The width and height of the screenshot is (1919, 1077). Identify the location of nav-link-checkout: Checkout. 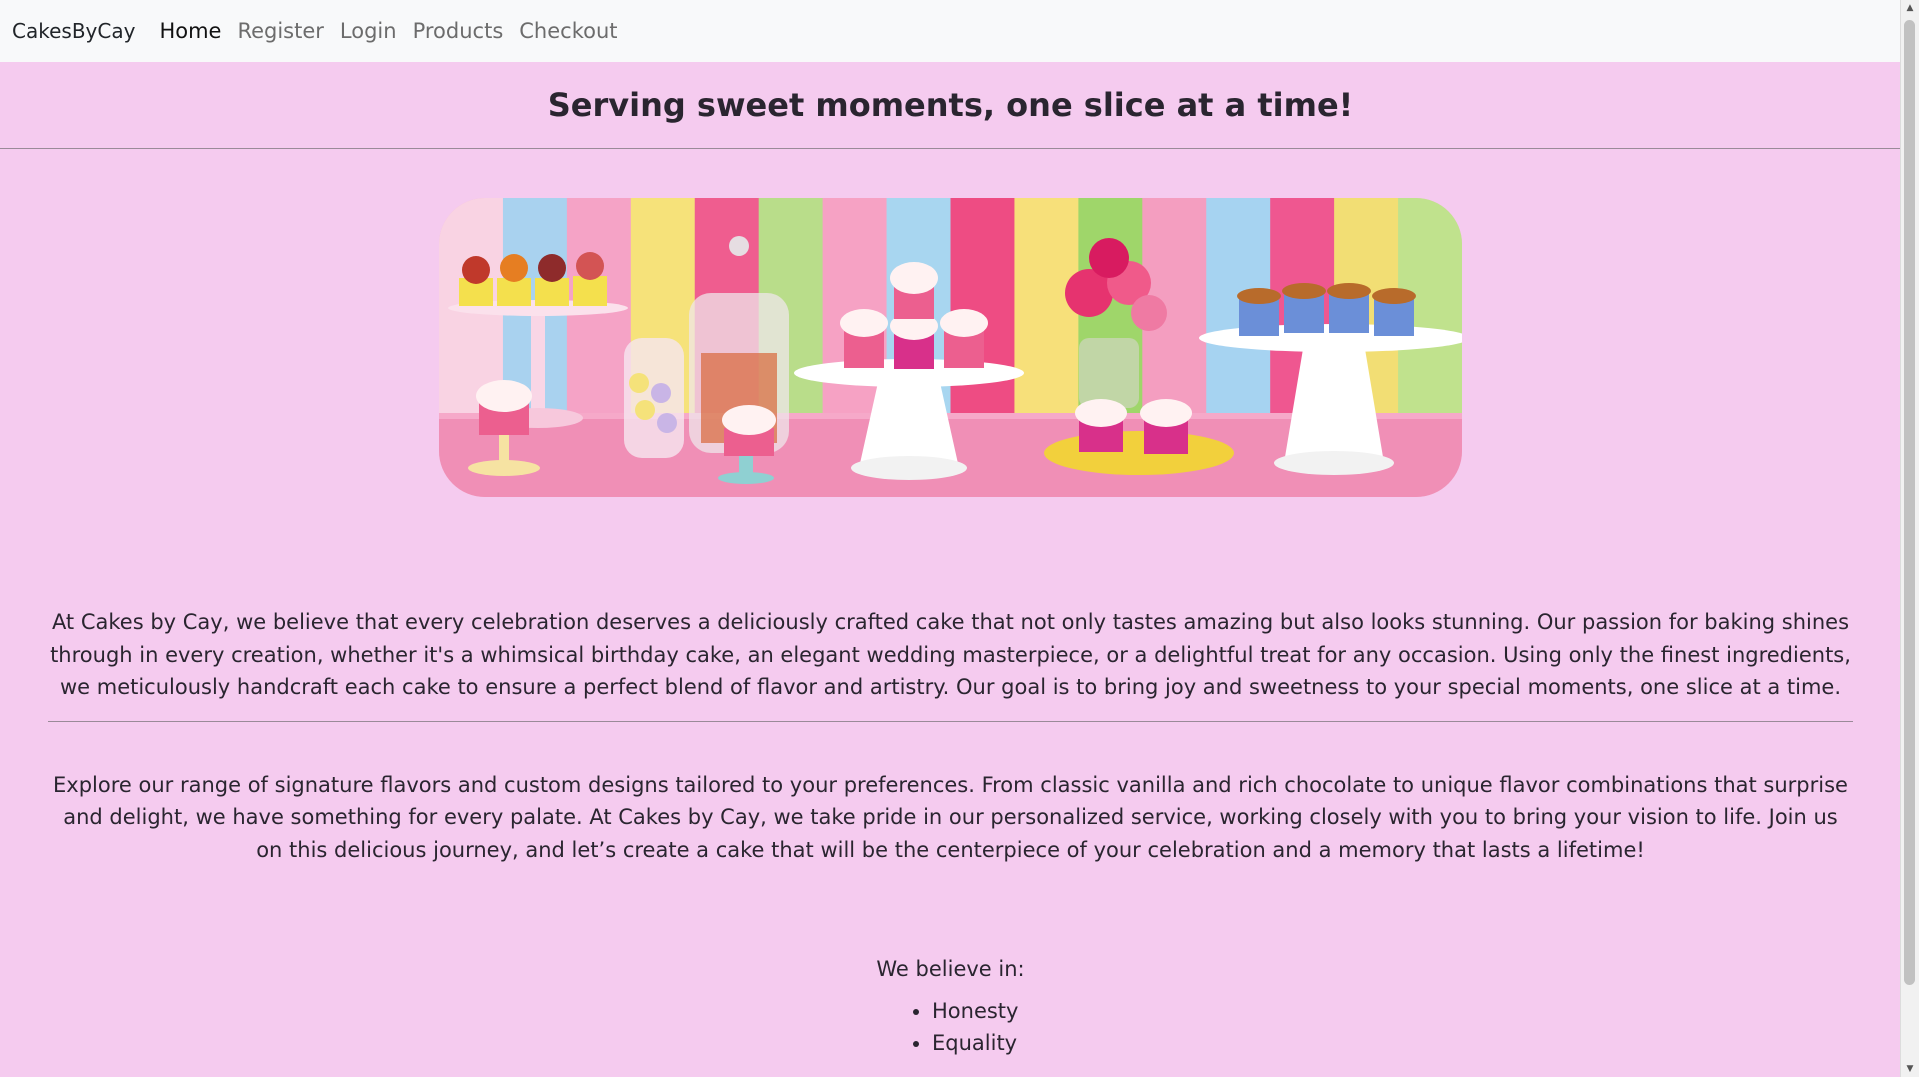
(568, 31).